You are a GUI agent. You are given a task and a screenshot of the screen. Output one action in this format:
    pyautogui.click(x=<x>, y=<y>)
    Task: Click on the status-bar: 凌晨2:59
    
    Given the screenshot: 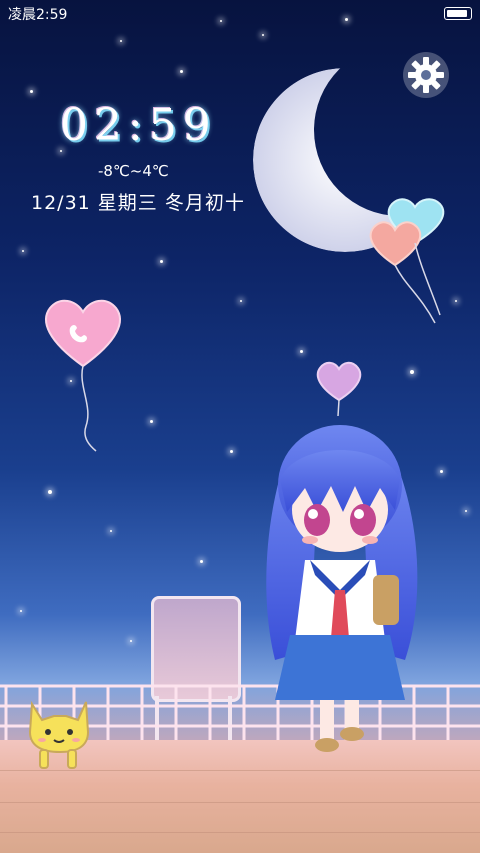 What is the action you would take?
    pyautogui.click(x=240, y=14)
    